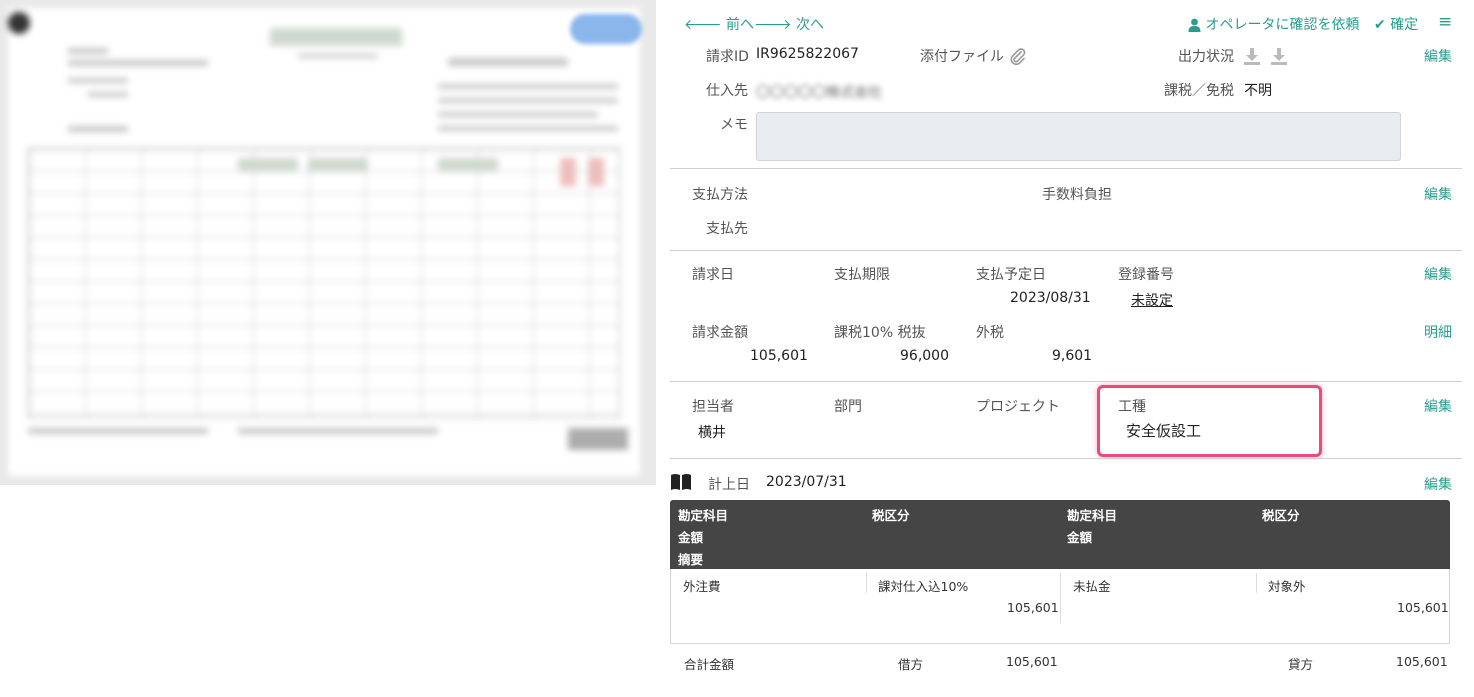 The height and width of the screenshot is (697, 1474). I want to click on next-button: 🡒 次へ, so click(789, 24).